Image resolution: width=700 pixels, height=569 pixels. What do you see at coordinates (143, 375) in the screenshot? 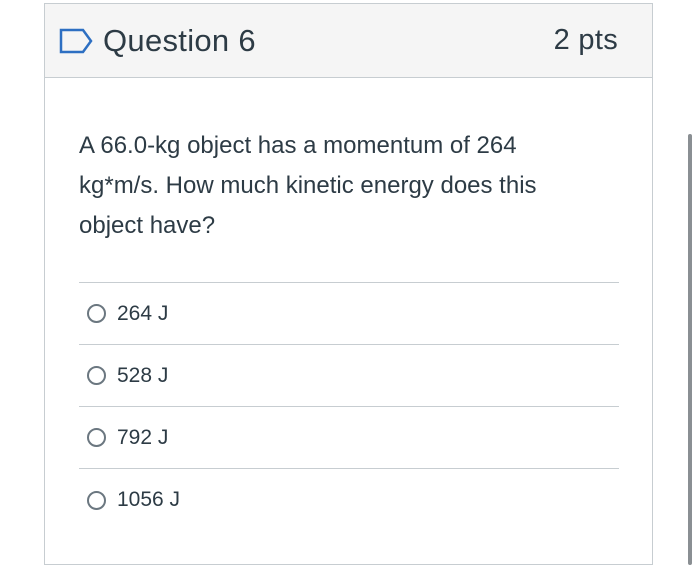
I see `answer-label: 528 J` at bounding box center [143, 375].